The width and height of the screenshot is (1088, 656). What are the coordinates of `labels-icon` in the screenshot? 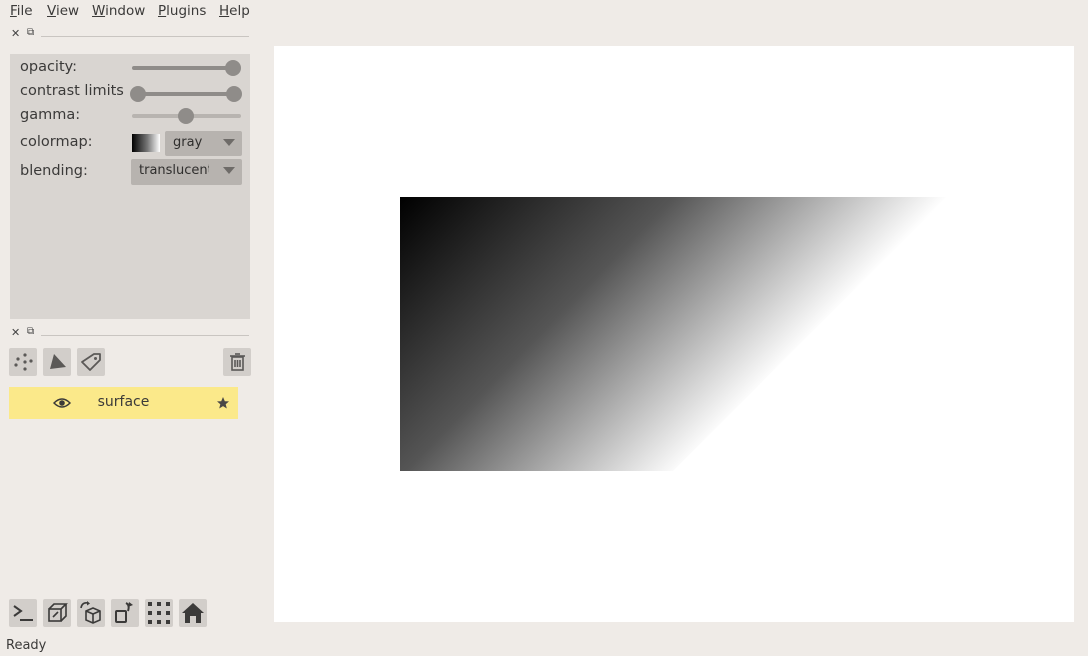 It's located at (91, 362).